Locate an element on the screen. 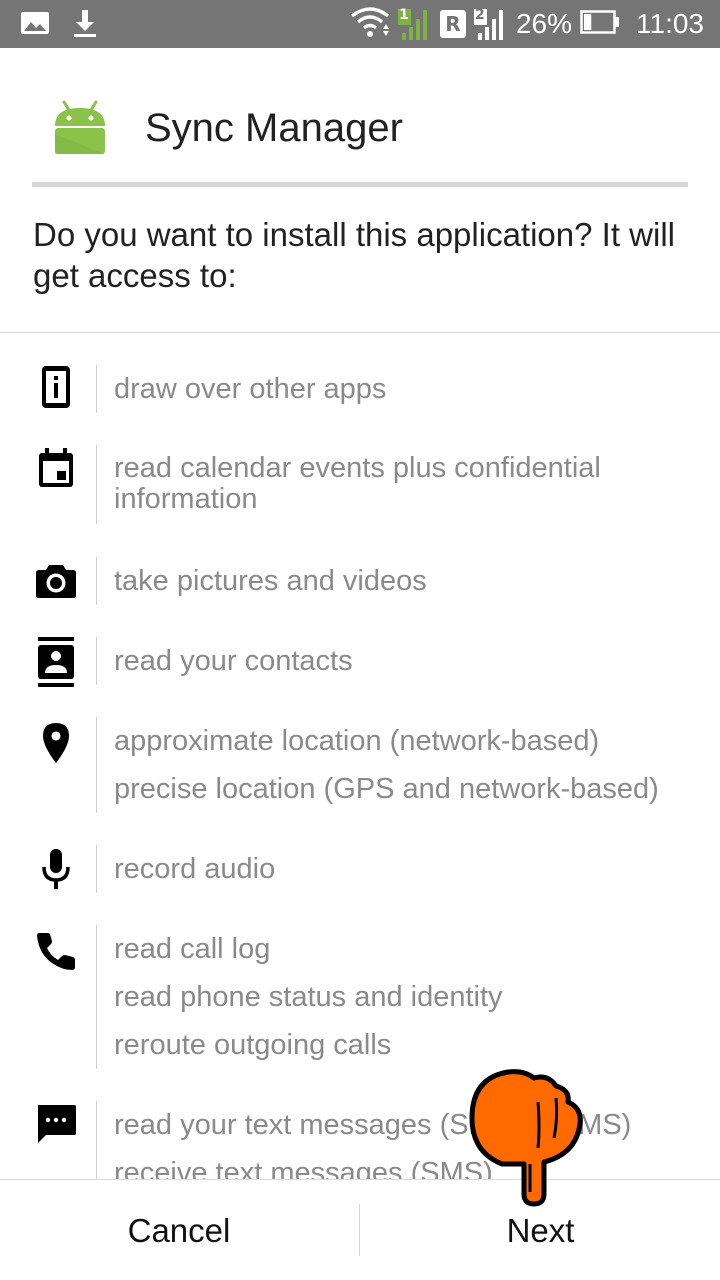 This screenshot has height=1280, width=720. app-title: Sync Manager is located at coordinates (274, 128).